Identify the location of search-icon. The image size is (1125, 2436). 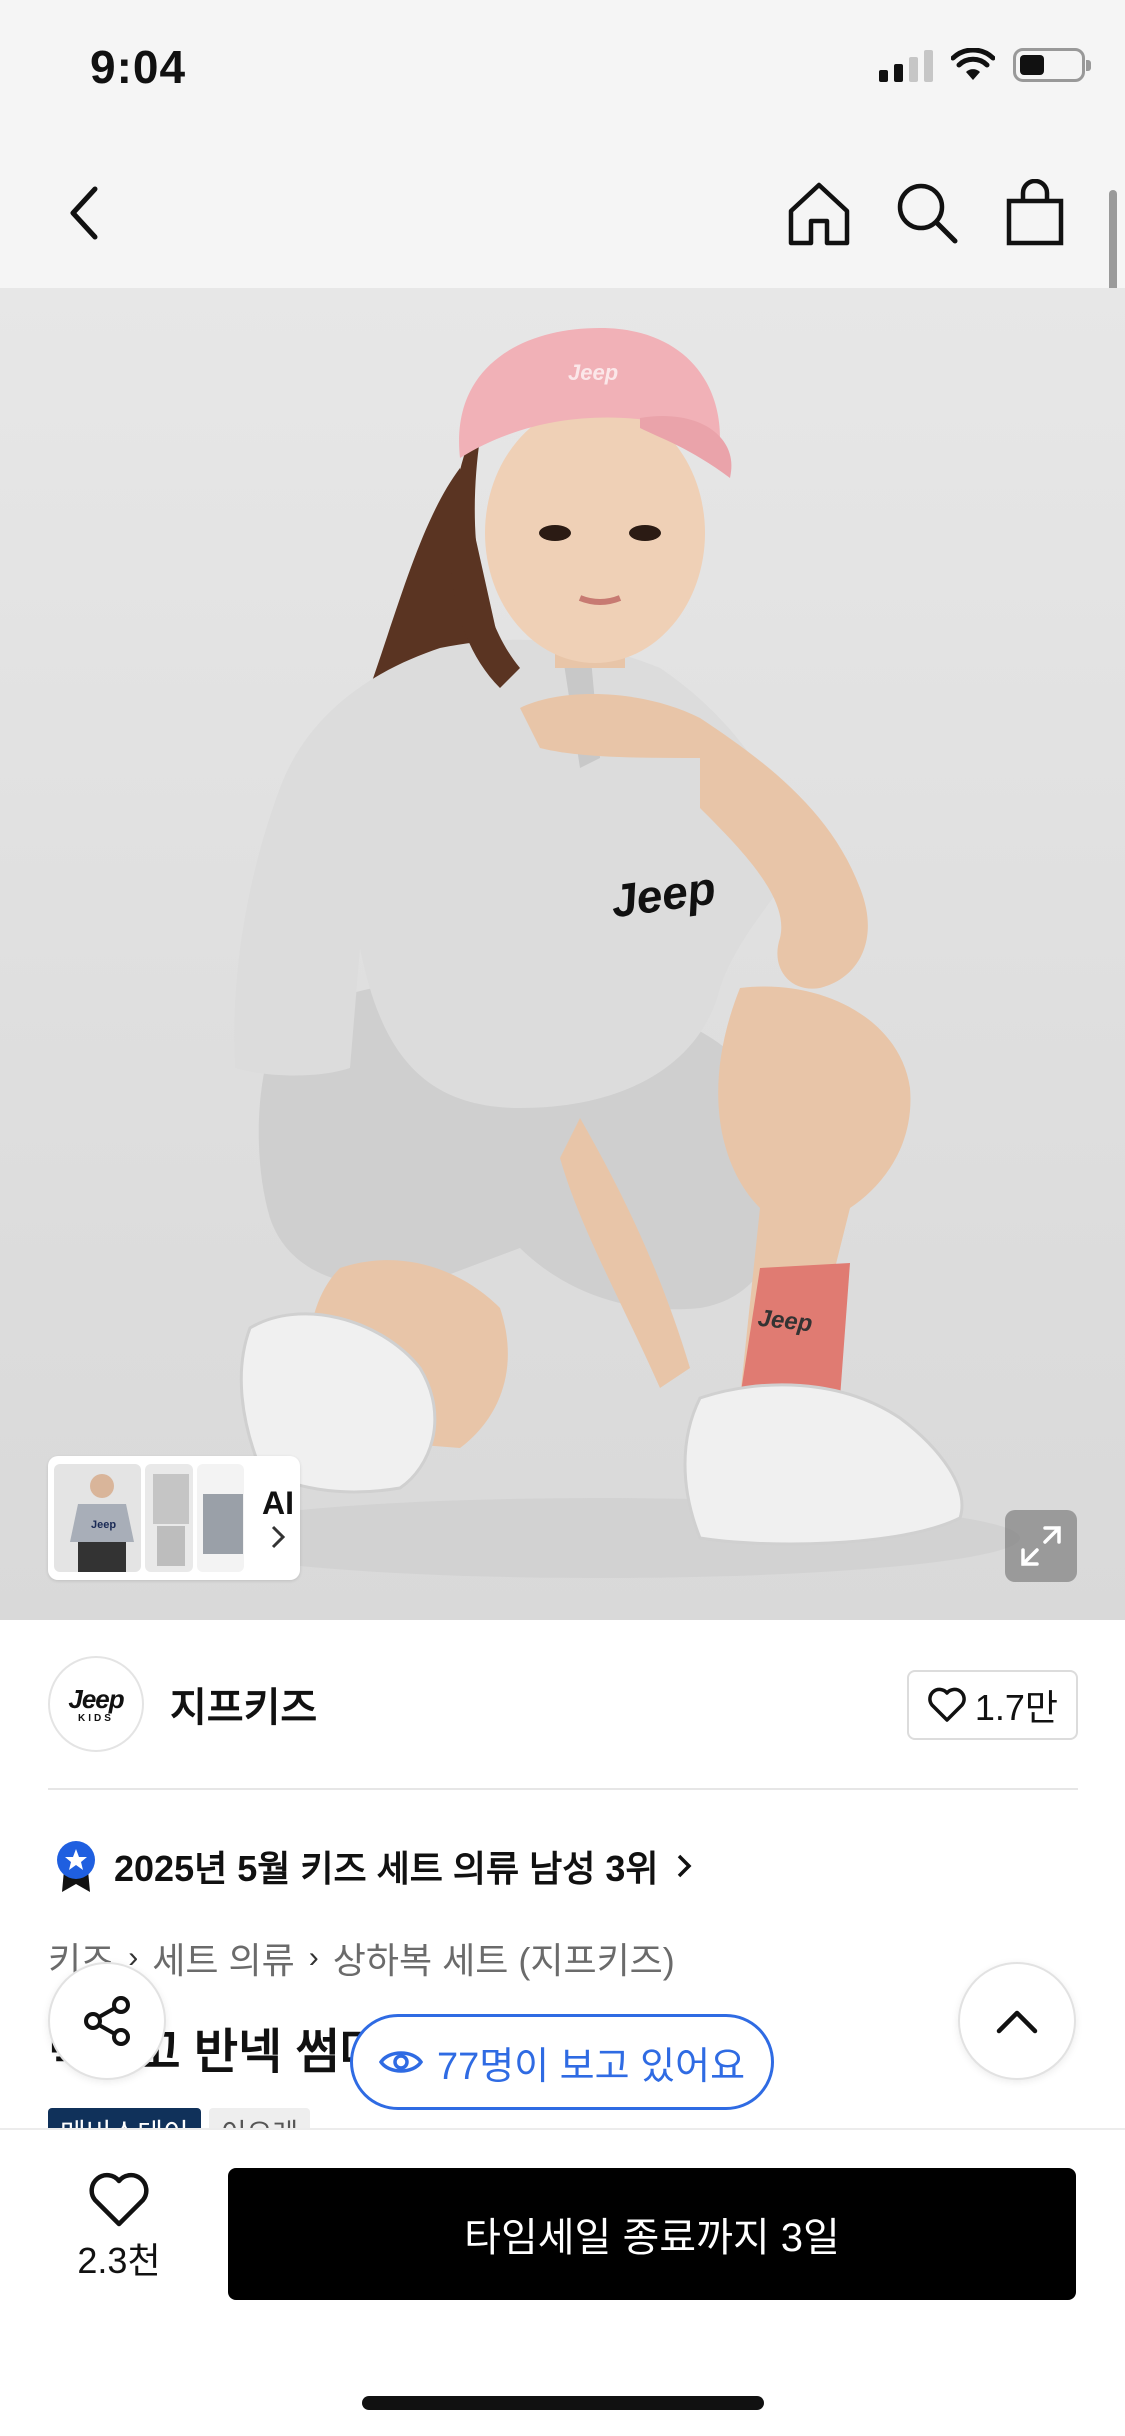
(927, 213).